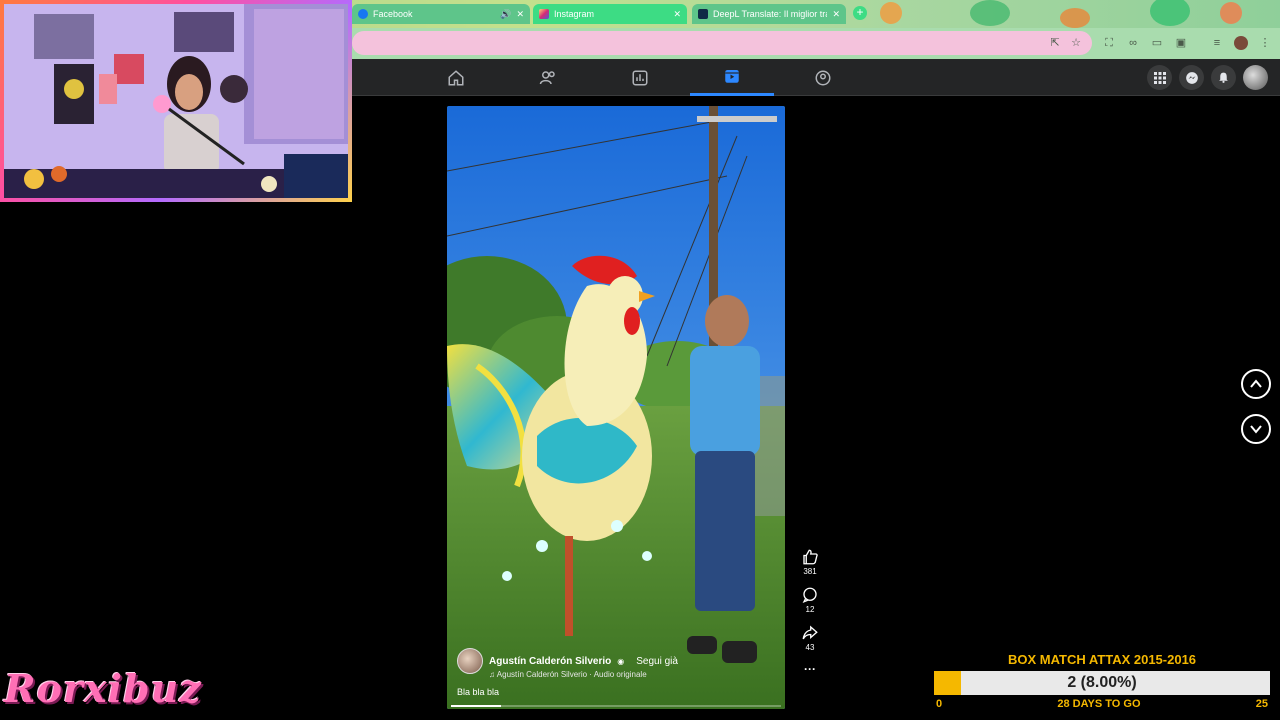 This screenshot has width=1280, height=720. I want to click on messenger-button, so click(1191, 77).